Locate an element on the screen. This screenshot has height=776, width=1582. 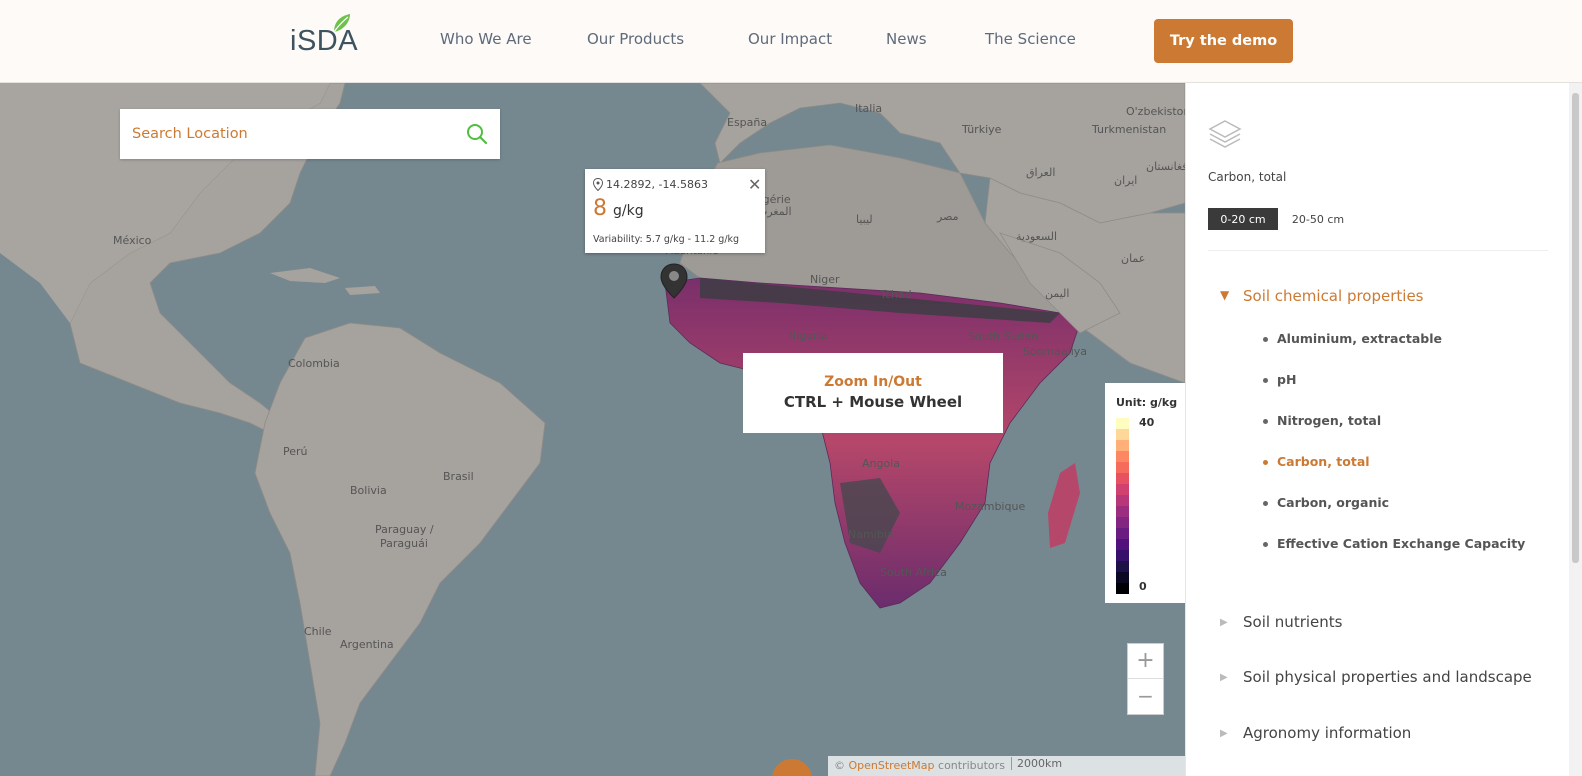
map-label-peru: Perú is located at coordinates (295, 451).